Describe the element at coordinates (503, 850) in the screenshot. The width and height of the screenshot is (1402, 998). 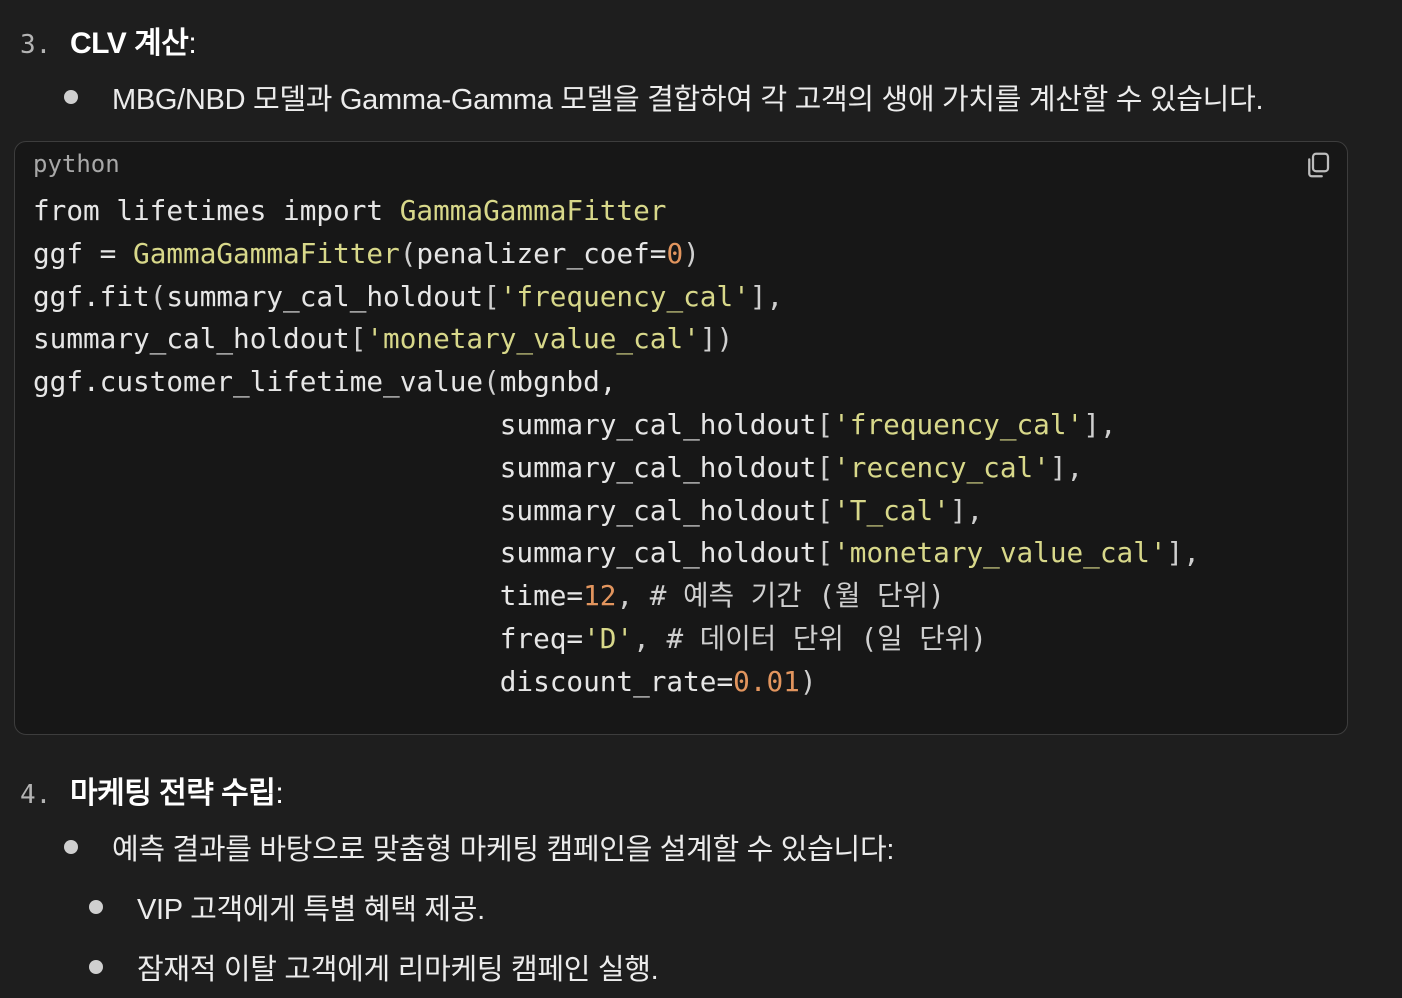
I see `list-item-text: 예측 결과를 바탕으로 맞춤형 마케팅 캠페인을 설계할 수 있습니다:` at that location.